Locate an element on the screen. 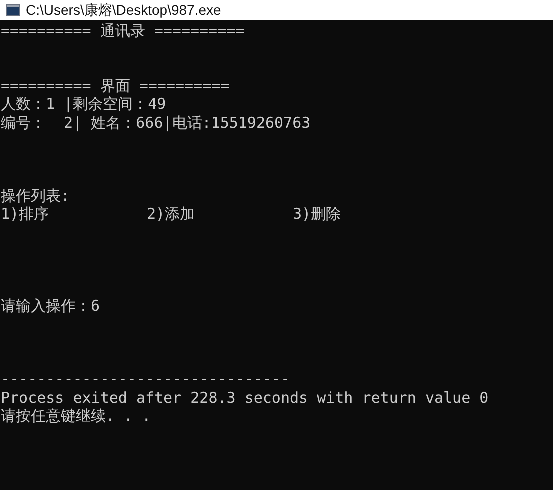 The width and height of the screenshot is (553, 490). console-line: ========== 通讯录 ========== is located at coordinates (123, 31).